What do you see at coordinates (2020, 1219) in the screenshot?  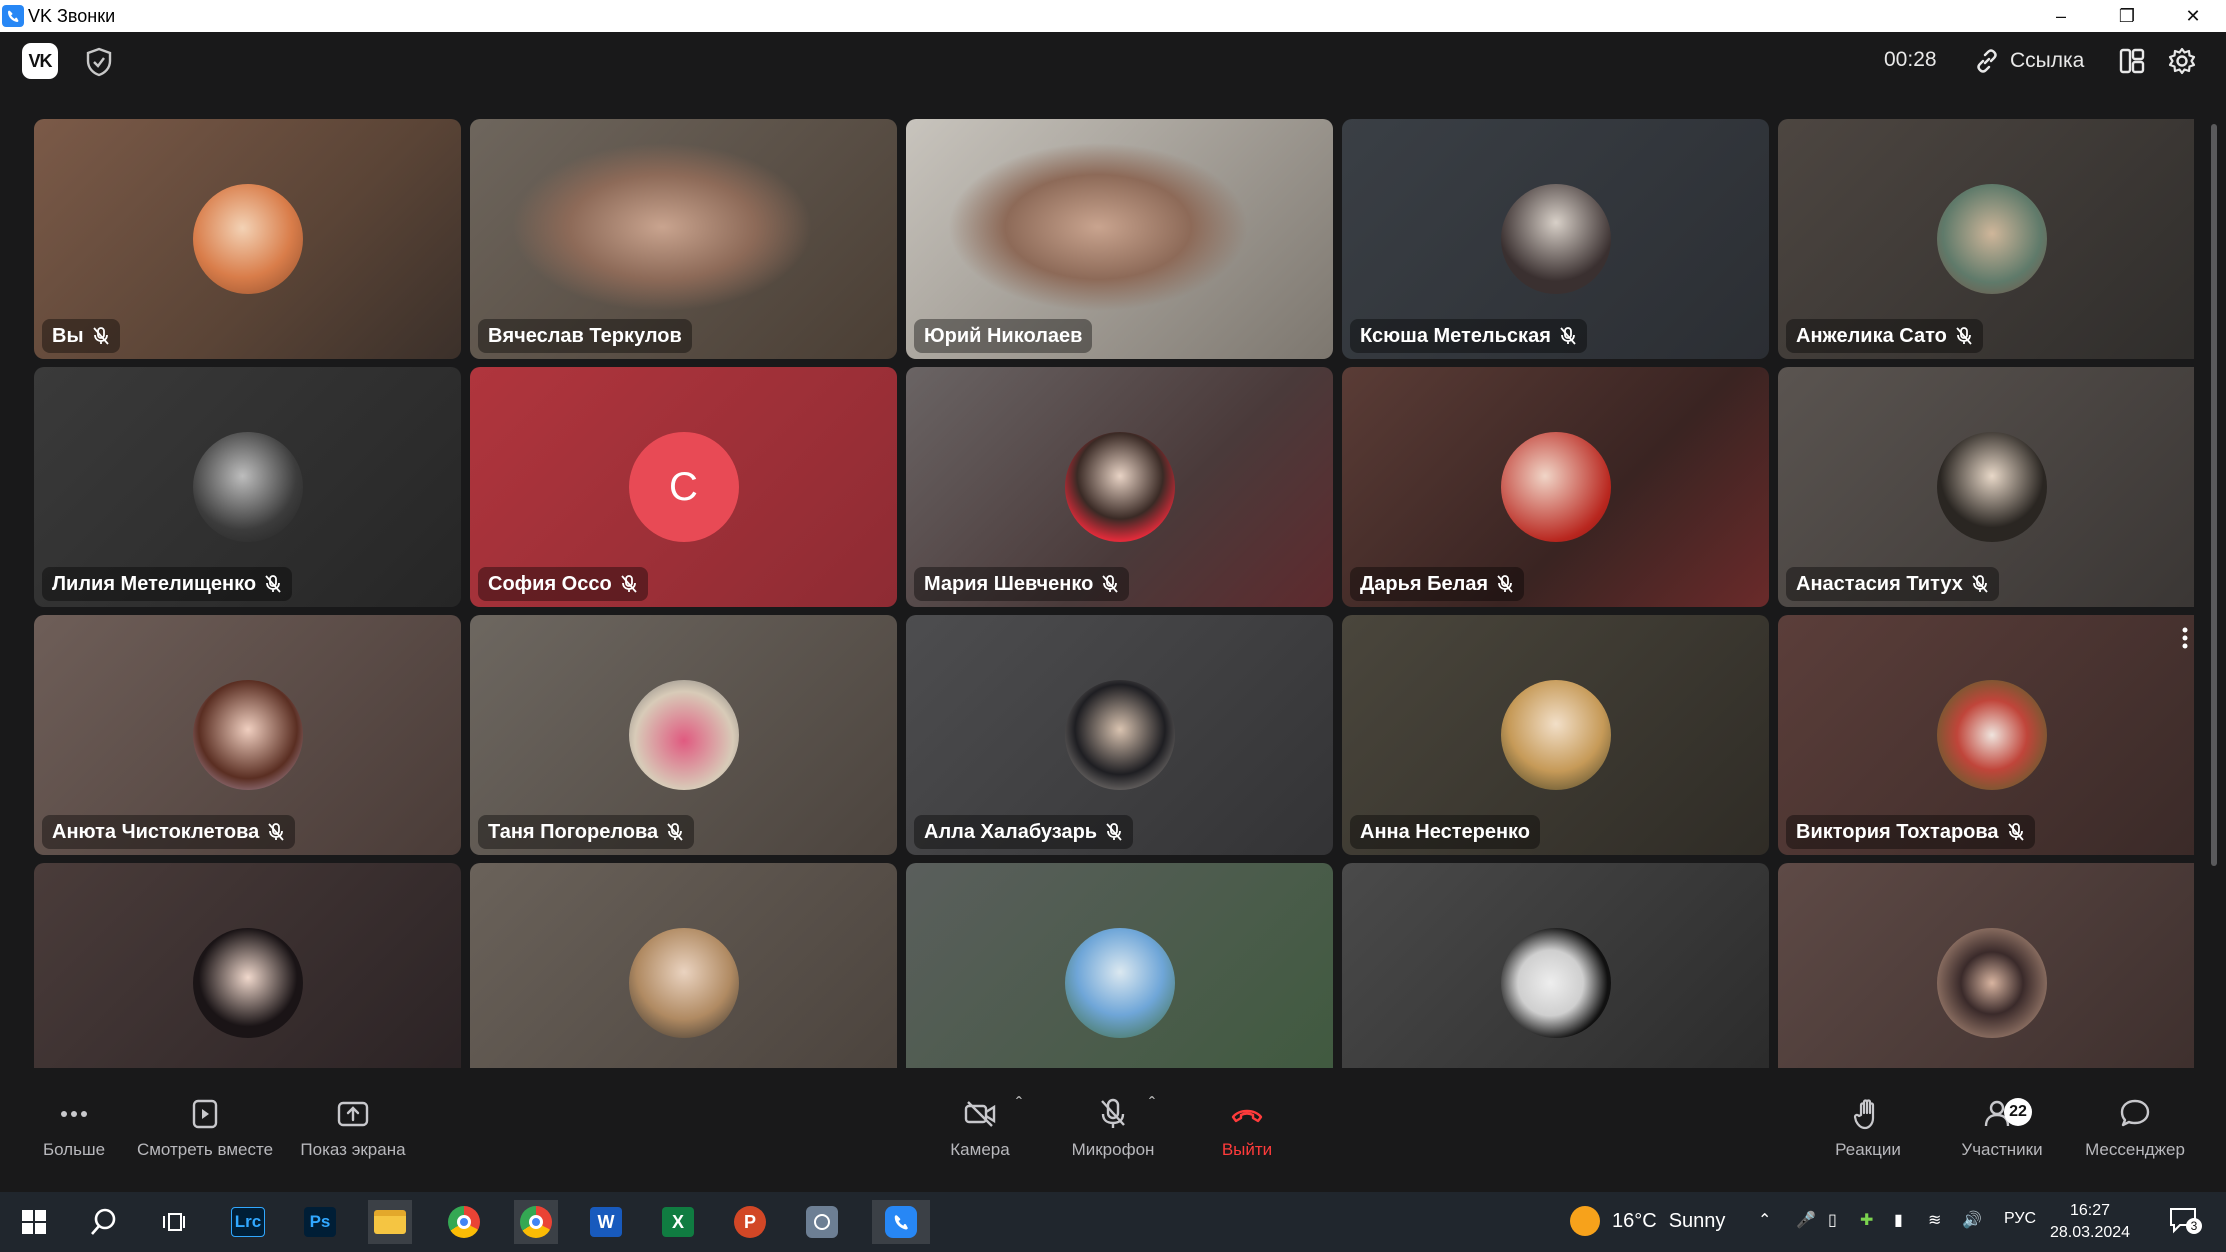 I see `input-language: РУС` at bounding box center [2020, 1219].